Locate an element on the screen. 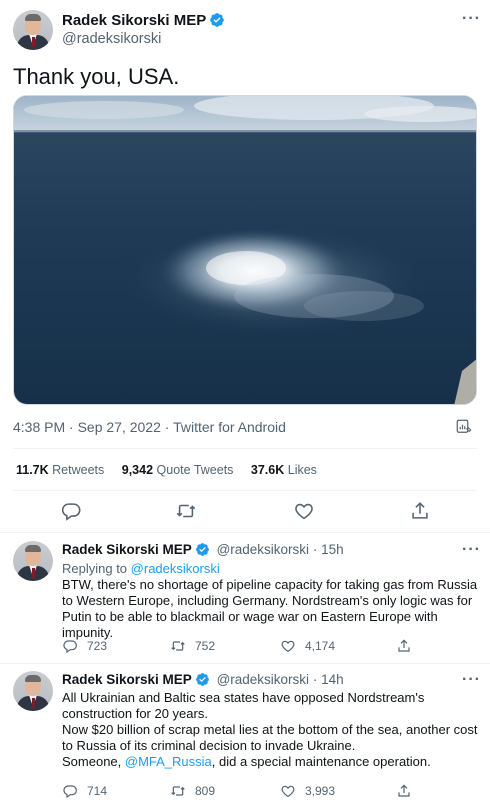 The image size is (490, 807). retweets-label: Retweets is located at coordinates (78, 470).